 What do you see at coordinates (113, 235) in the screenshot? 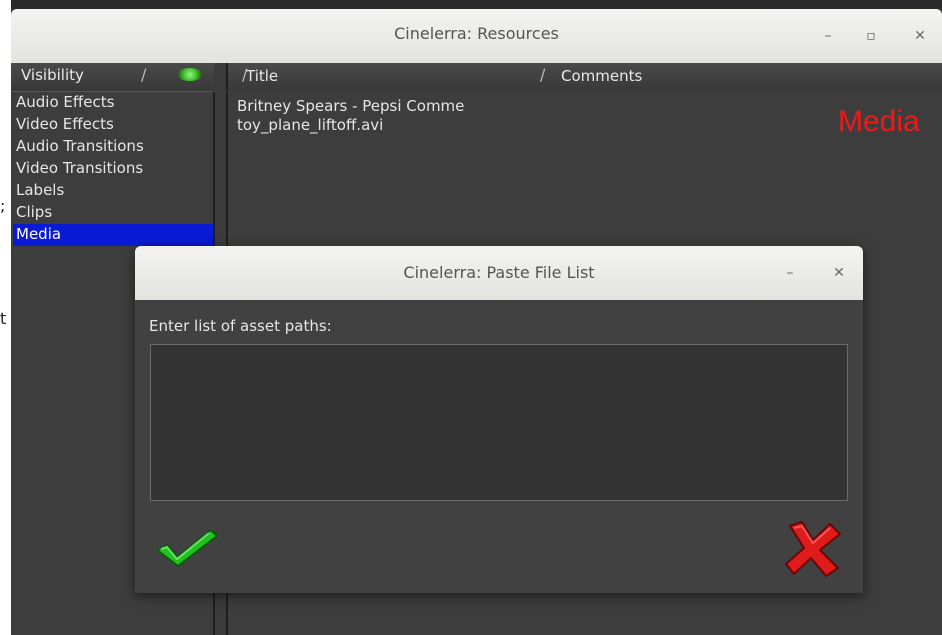
I see `folder-item-media: Media` at bounding box center [113, 235].